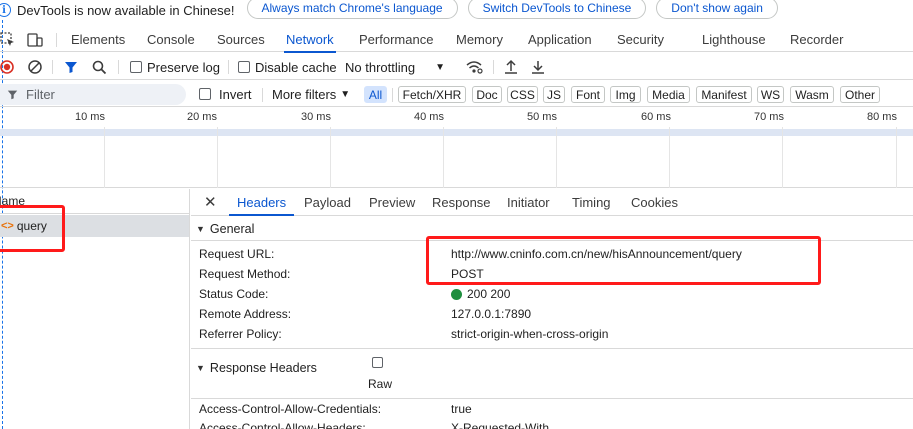  Describe the element at coordinates (263, 368) in the screenshot. I see `response-headers-title: Response Headers` at that location.